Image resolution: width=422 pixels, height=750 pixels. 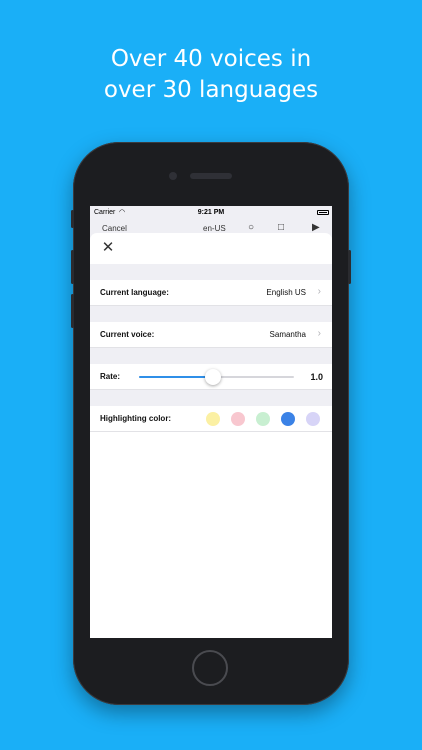 What do you see at coordinates (108, 248) in the screenshot?
I see `close-icon: ✕` at bounding box center [108, 248].